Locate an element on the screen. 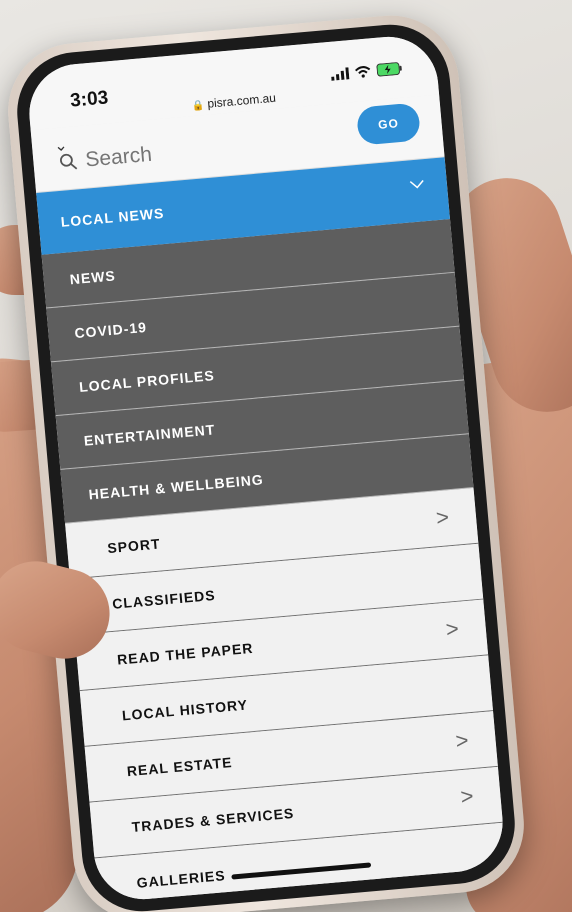 This screenshot has width=572, height=912. submenu-item-label: LOCAL PROFILES is located at coordinates (147, 380).